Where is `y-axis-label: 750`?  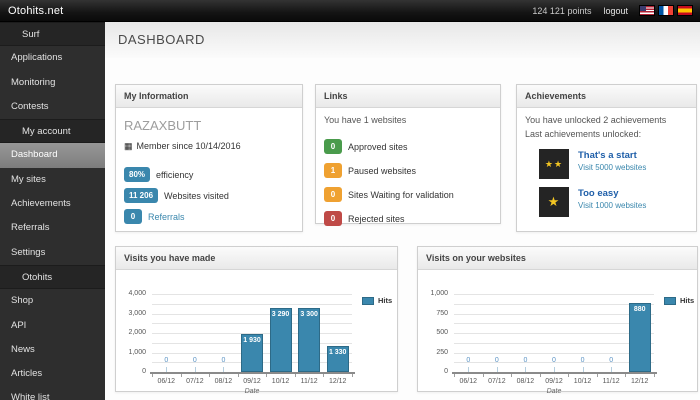 y-axis-label: 750 is located at coordinates (442, 313).